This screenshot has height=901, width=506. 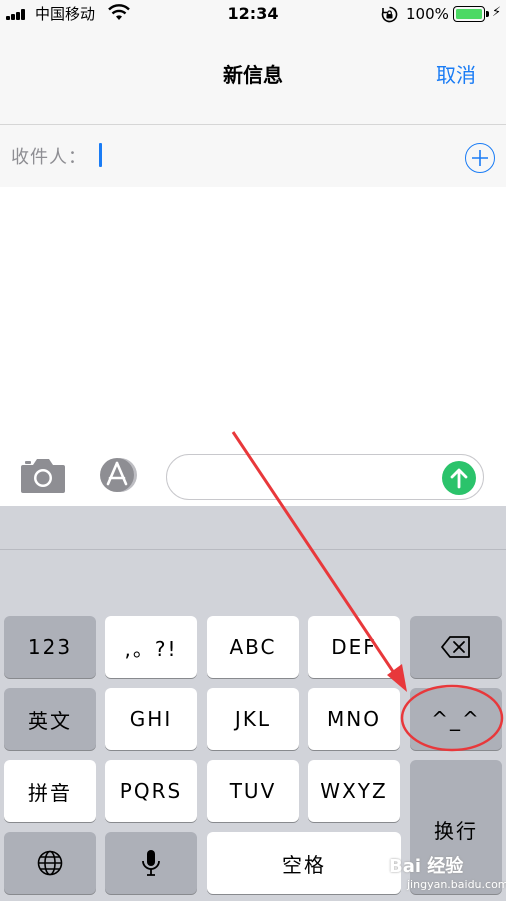 I want to click on globe-key, so click(x=50, y=863).